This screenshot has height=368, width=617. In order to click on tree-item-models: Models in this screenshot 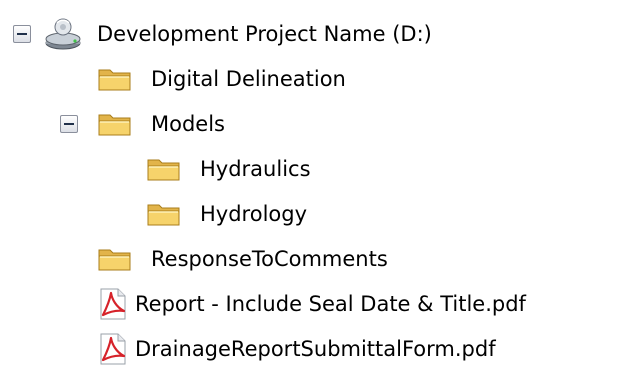, I will do `click(161, 124)`.